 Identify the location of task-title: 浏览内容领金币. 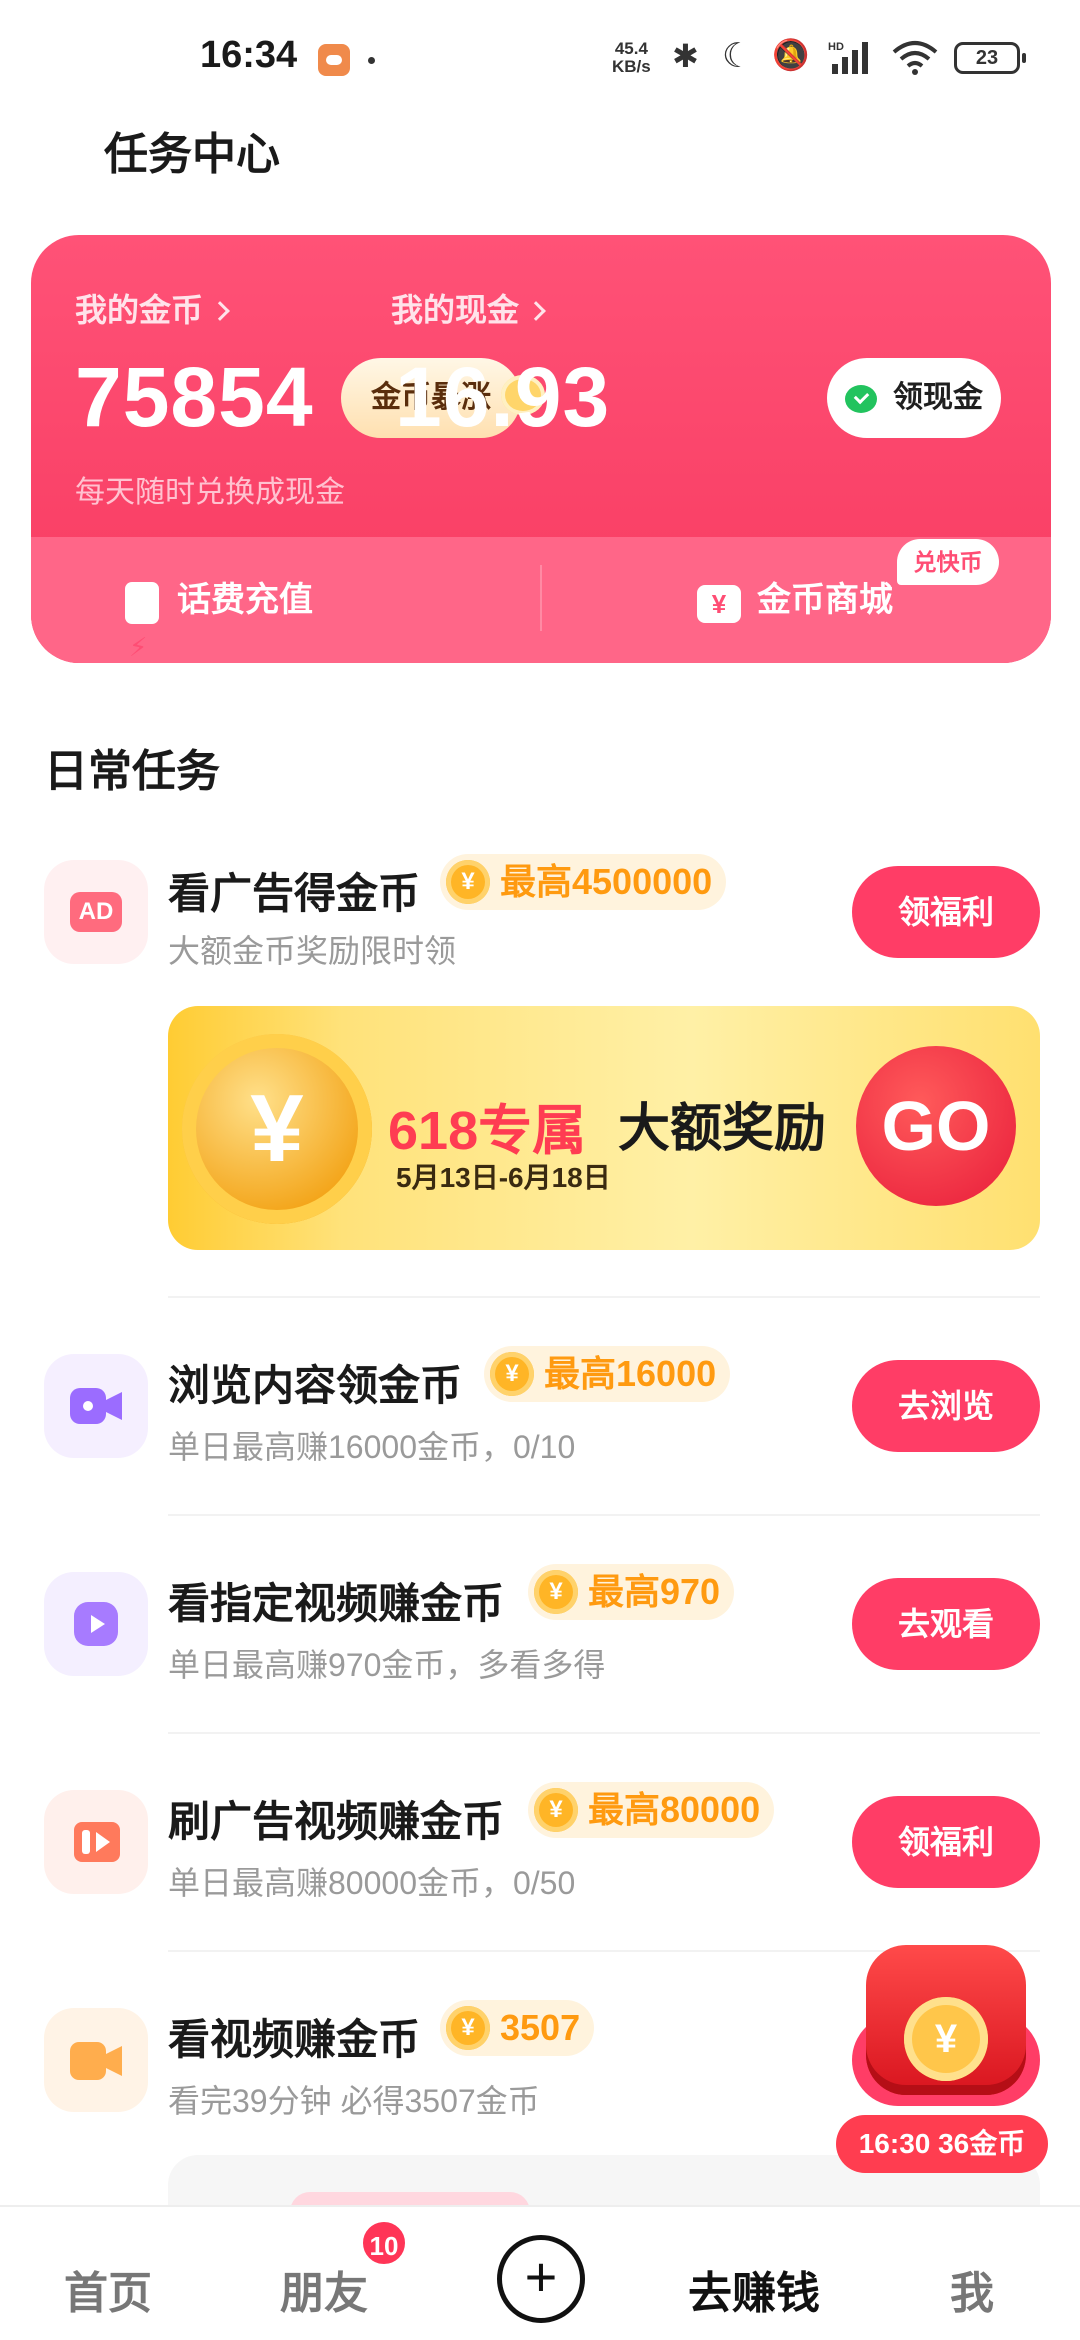
(315, 1385).